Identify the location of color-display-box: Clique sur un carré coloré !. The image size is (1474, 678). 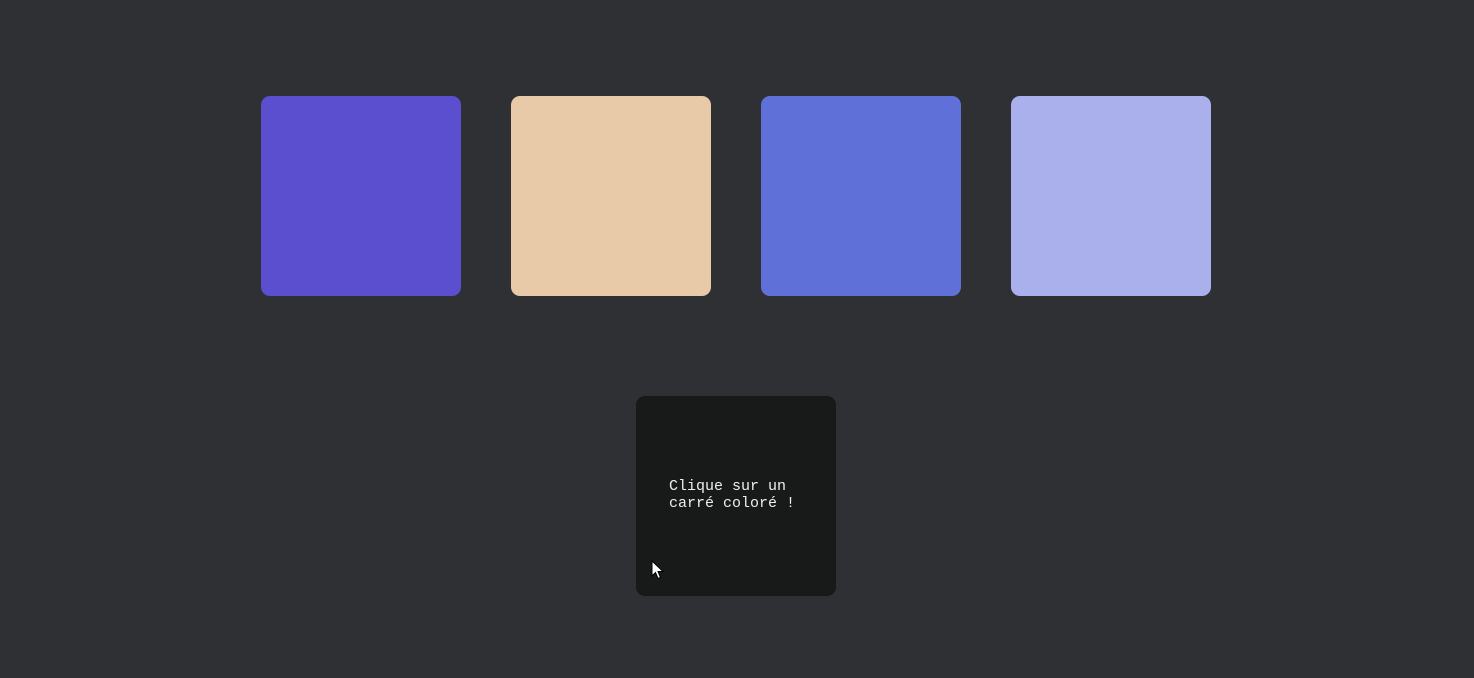
(736, 496).